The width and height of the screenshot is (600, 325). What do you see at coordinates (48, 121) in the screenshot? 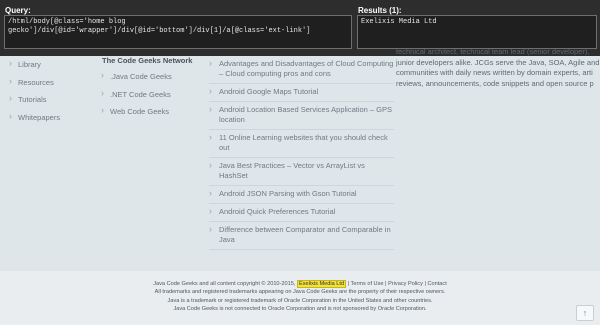
I see `nav-link-whitepapers: Whitepapers` at bounding box center [48, 121].